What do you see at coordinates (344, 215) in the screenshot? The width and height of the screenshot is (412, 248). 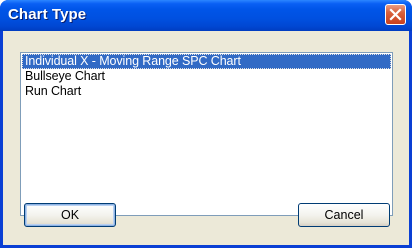 I see `cancel-button: Cancel` at bounding box center [344, 215].